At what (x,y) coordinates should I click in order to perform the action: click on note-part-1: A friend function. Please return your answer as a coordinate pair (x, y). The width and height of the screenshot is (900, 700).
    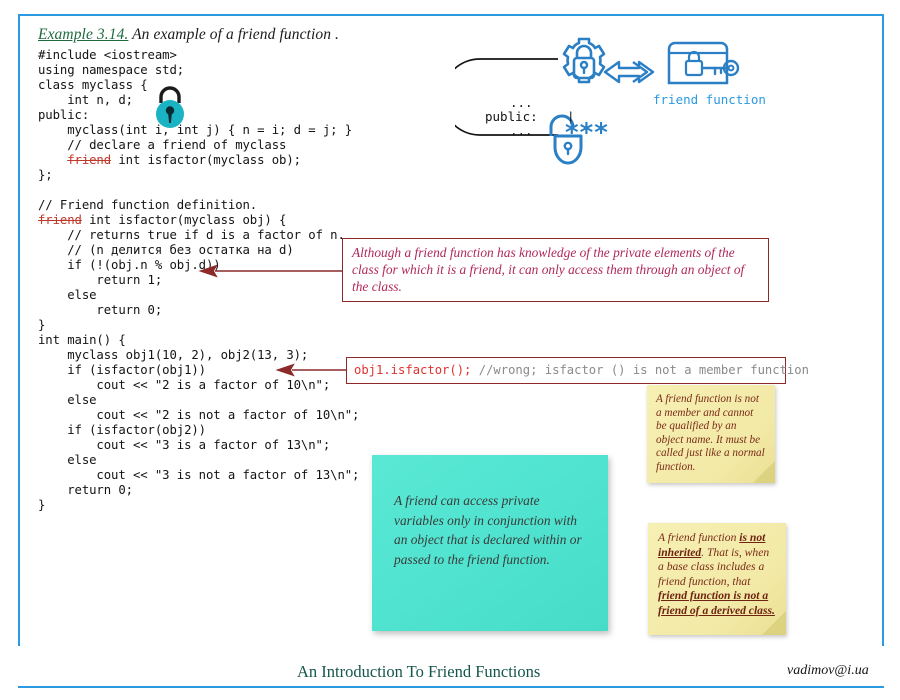
    Looking at the image, I should click on (699, 537).